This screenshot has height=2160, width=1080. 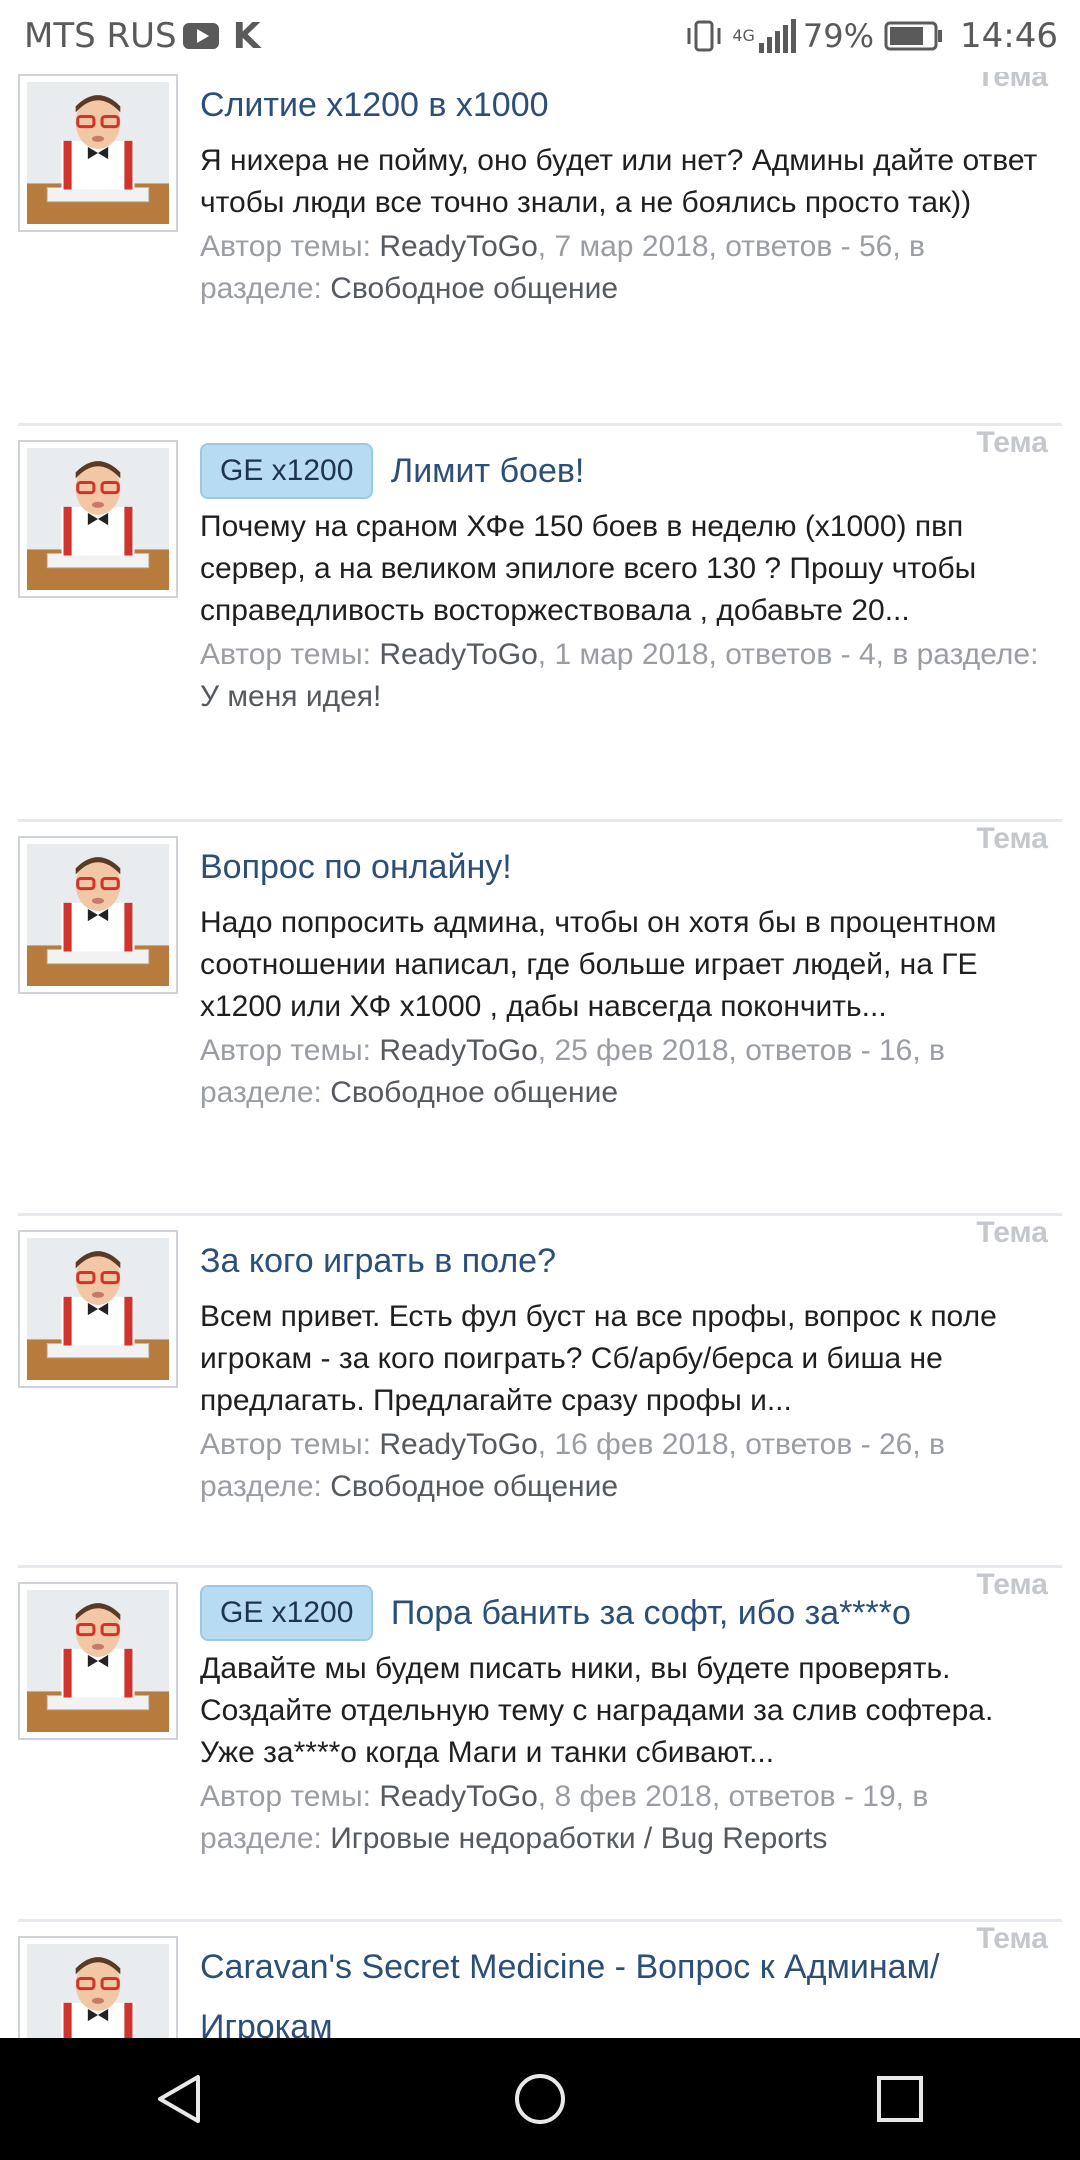 I want to click on system-navigation-bar, so click(x=540, y=2099).